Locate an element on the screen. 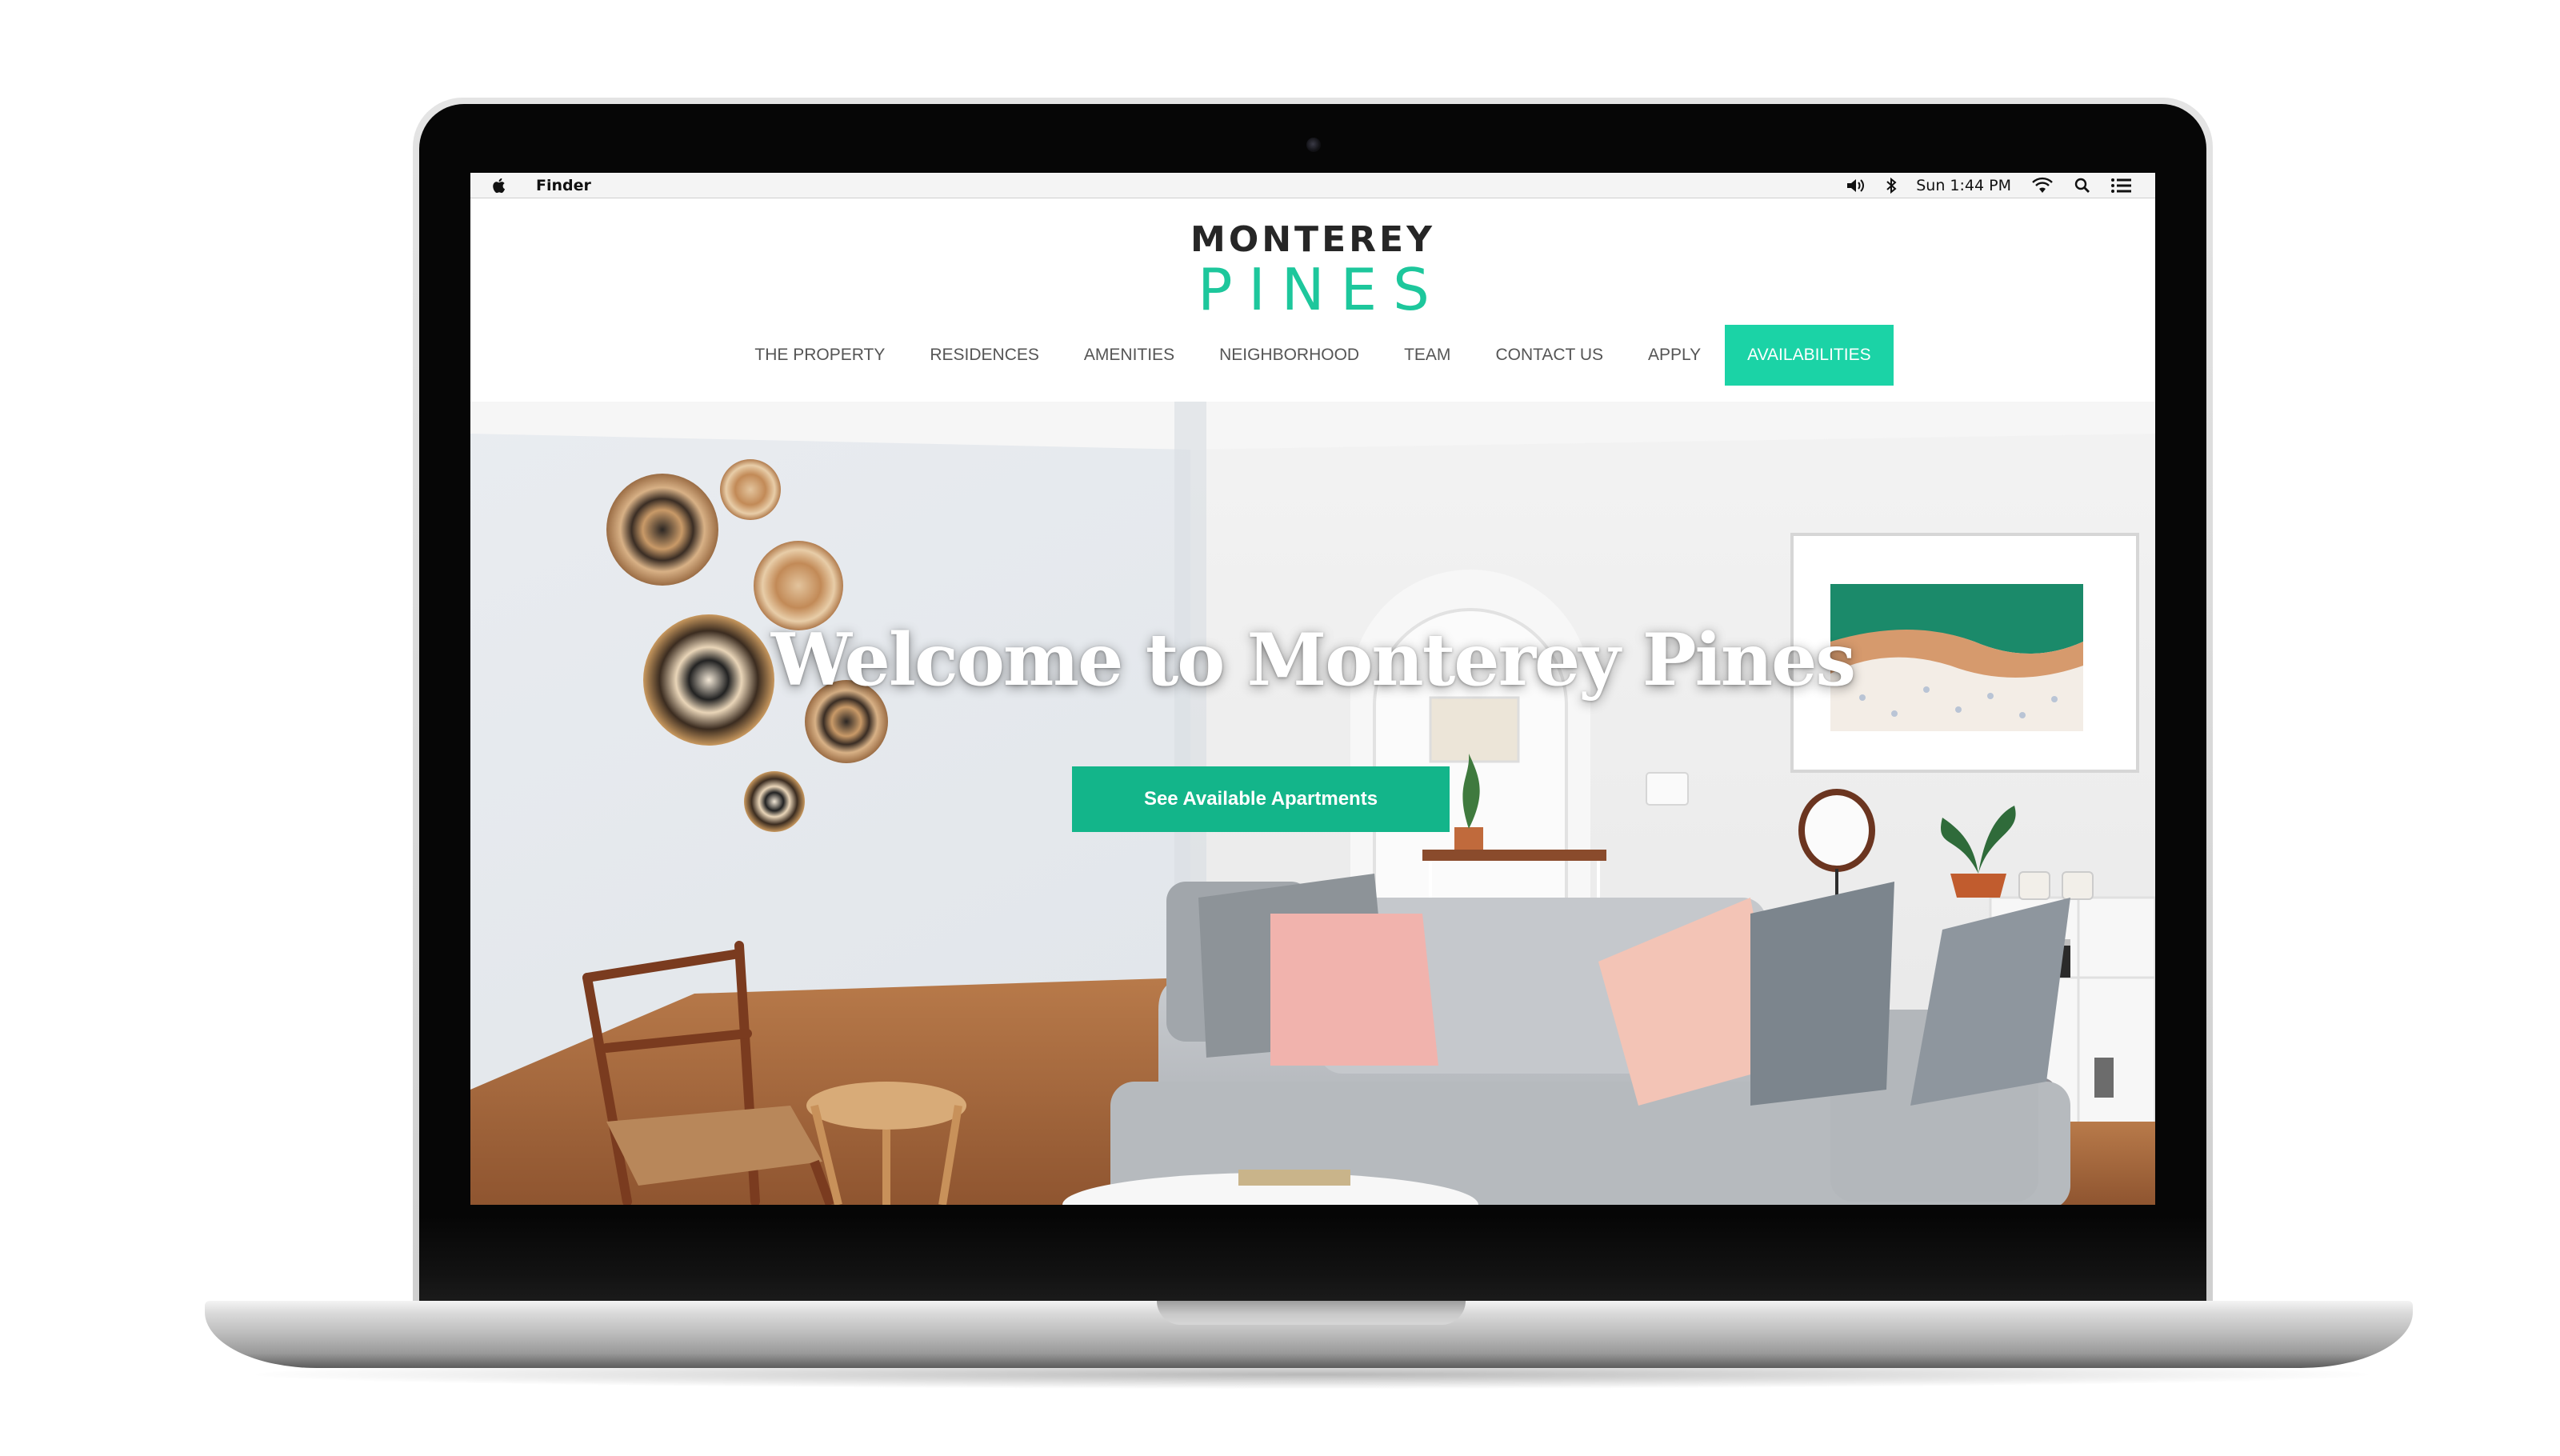 The image size is (2560, 1456). nav-team: TEAM is located at coordinates (1427, 355).